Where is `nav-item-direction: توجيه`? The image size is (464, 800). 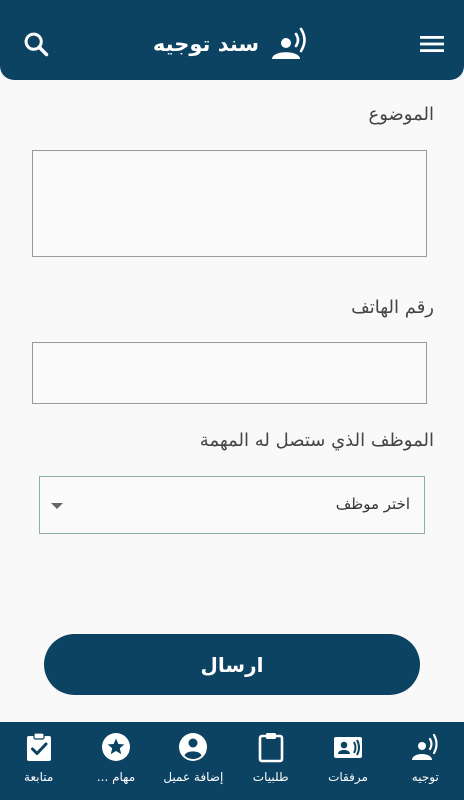 nav-item-direction: توجيه is located at coordinates (425, 757).